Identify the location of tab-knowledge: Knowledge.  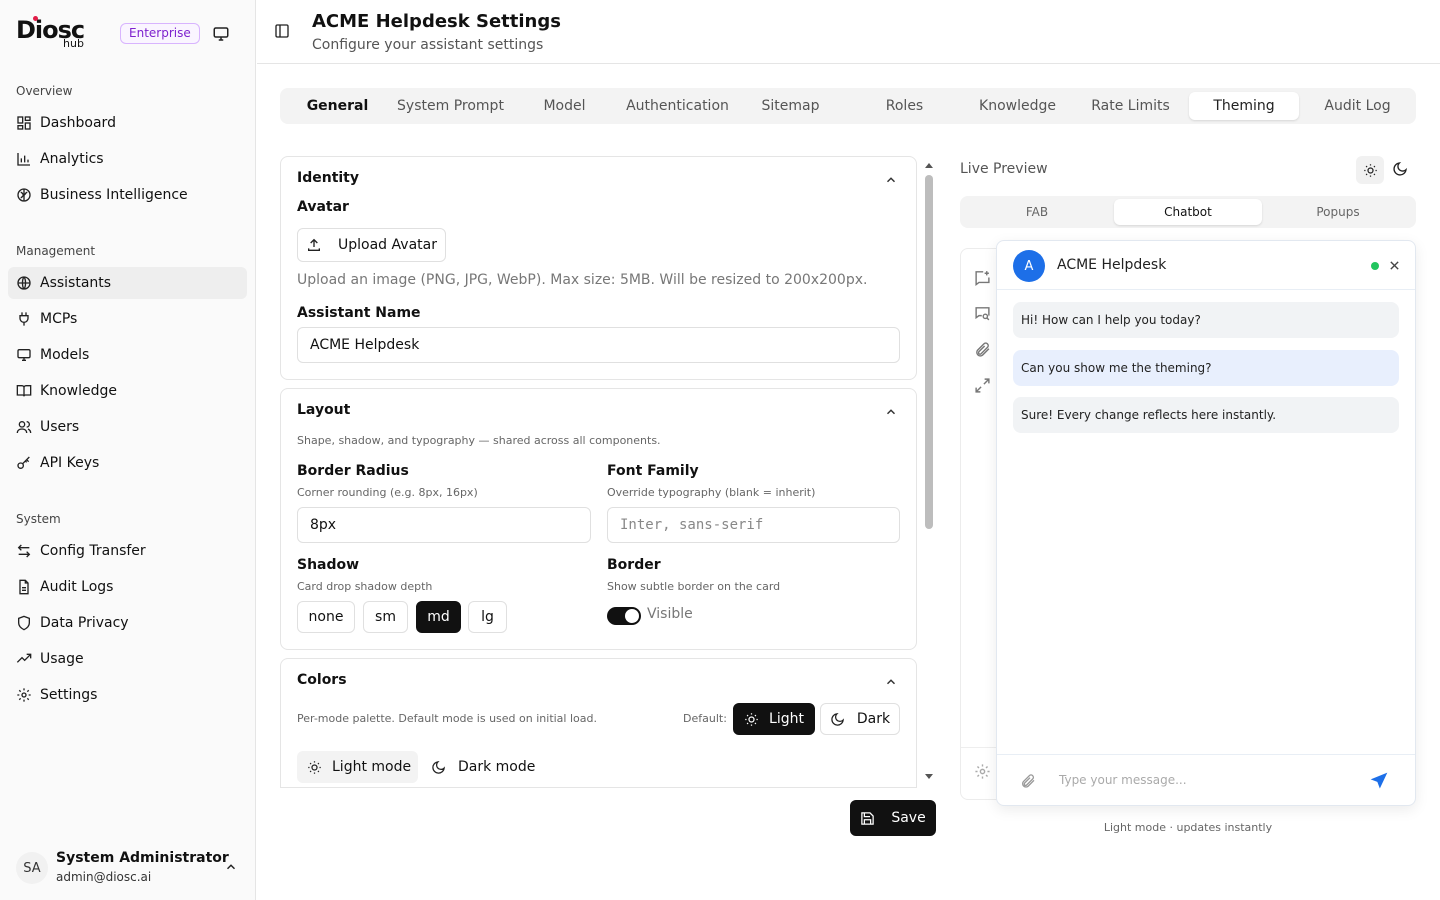
(1017, 106).